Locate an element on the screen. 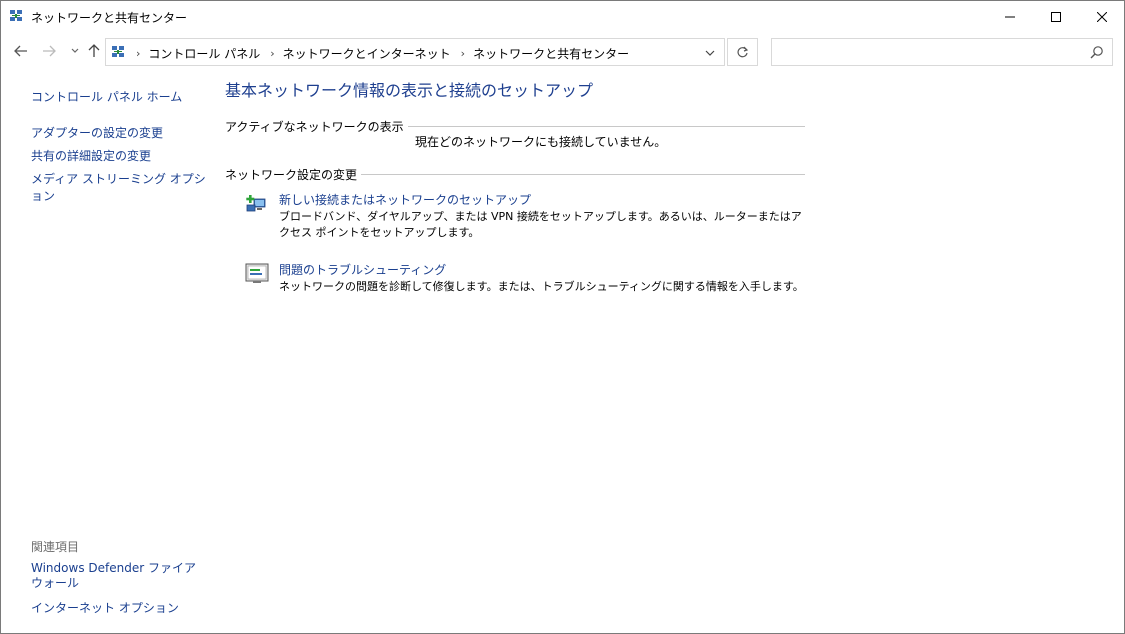  refresh-icon is located at coordinates (743, 51).